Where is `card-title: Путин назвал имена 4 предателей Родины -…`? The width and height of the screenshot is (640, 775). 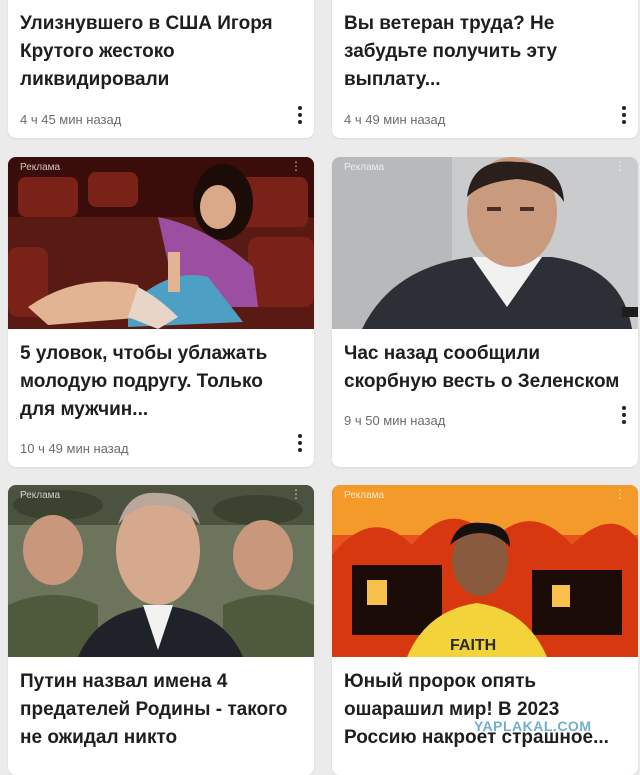 card-title: Путин назвал имена 4 предателей Родины -… is located at coordinates (160, 710).